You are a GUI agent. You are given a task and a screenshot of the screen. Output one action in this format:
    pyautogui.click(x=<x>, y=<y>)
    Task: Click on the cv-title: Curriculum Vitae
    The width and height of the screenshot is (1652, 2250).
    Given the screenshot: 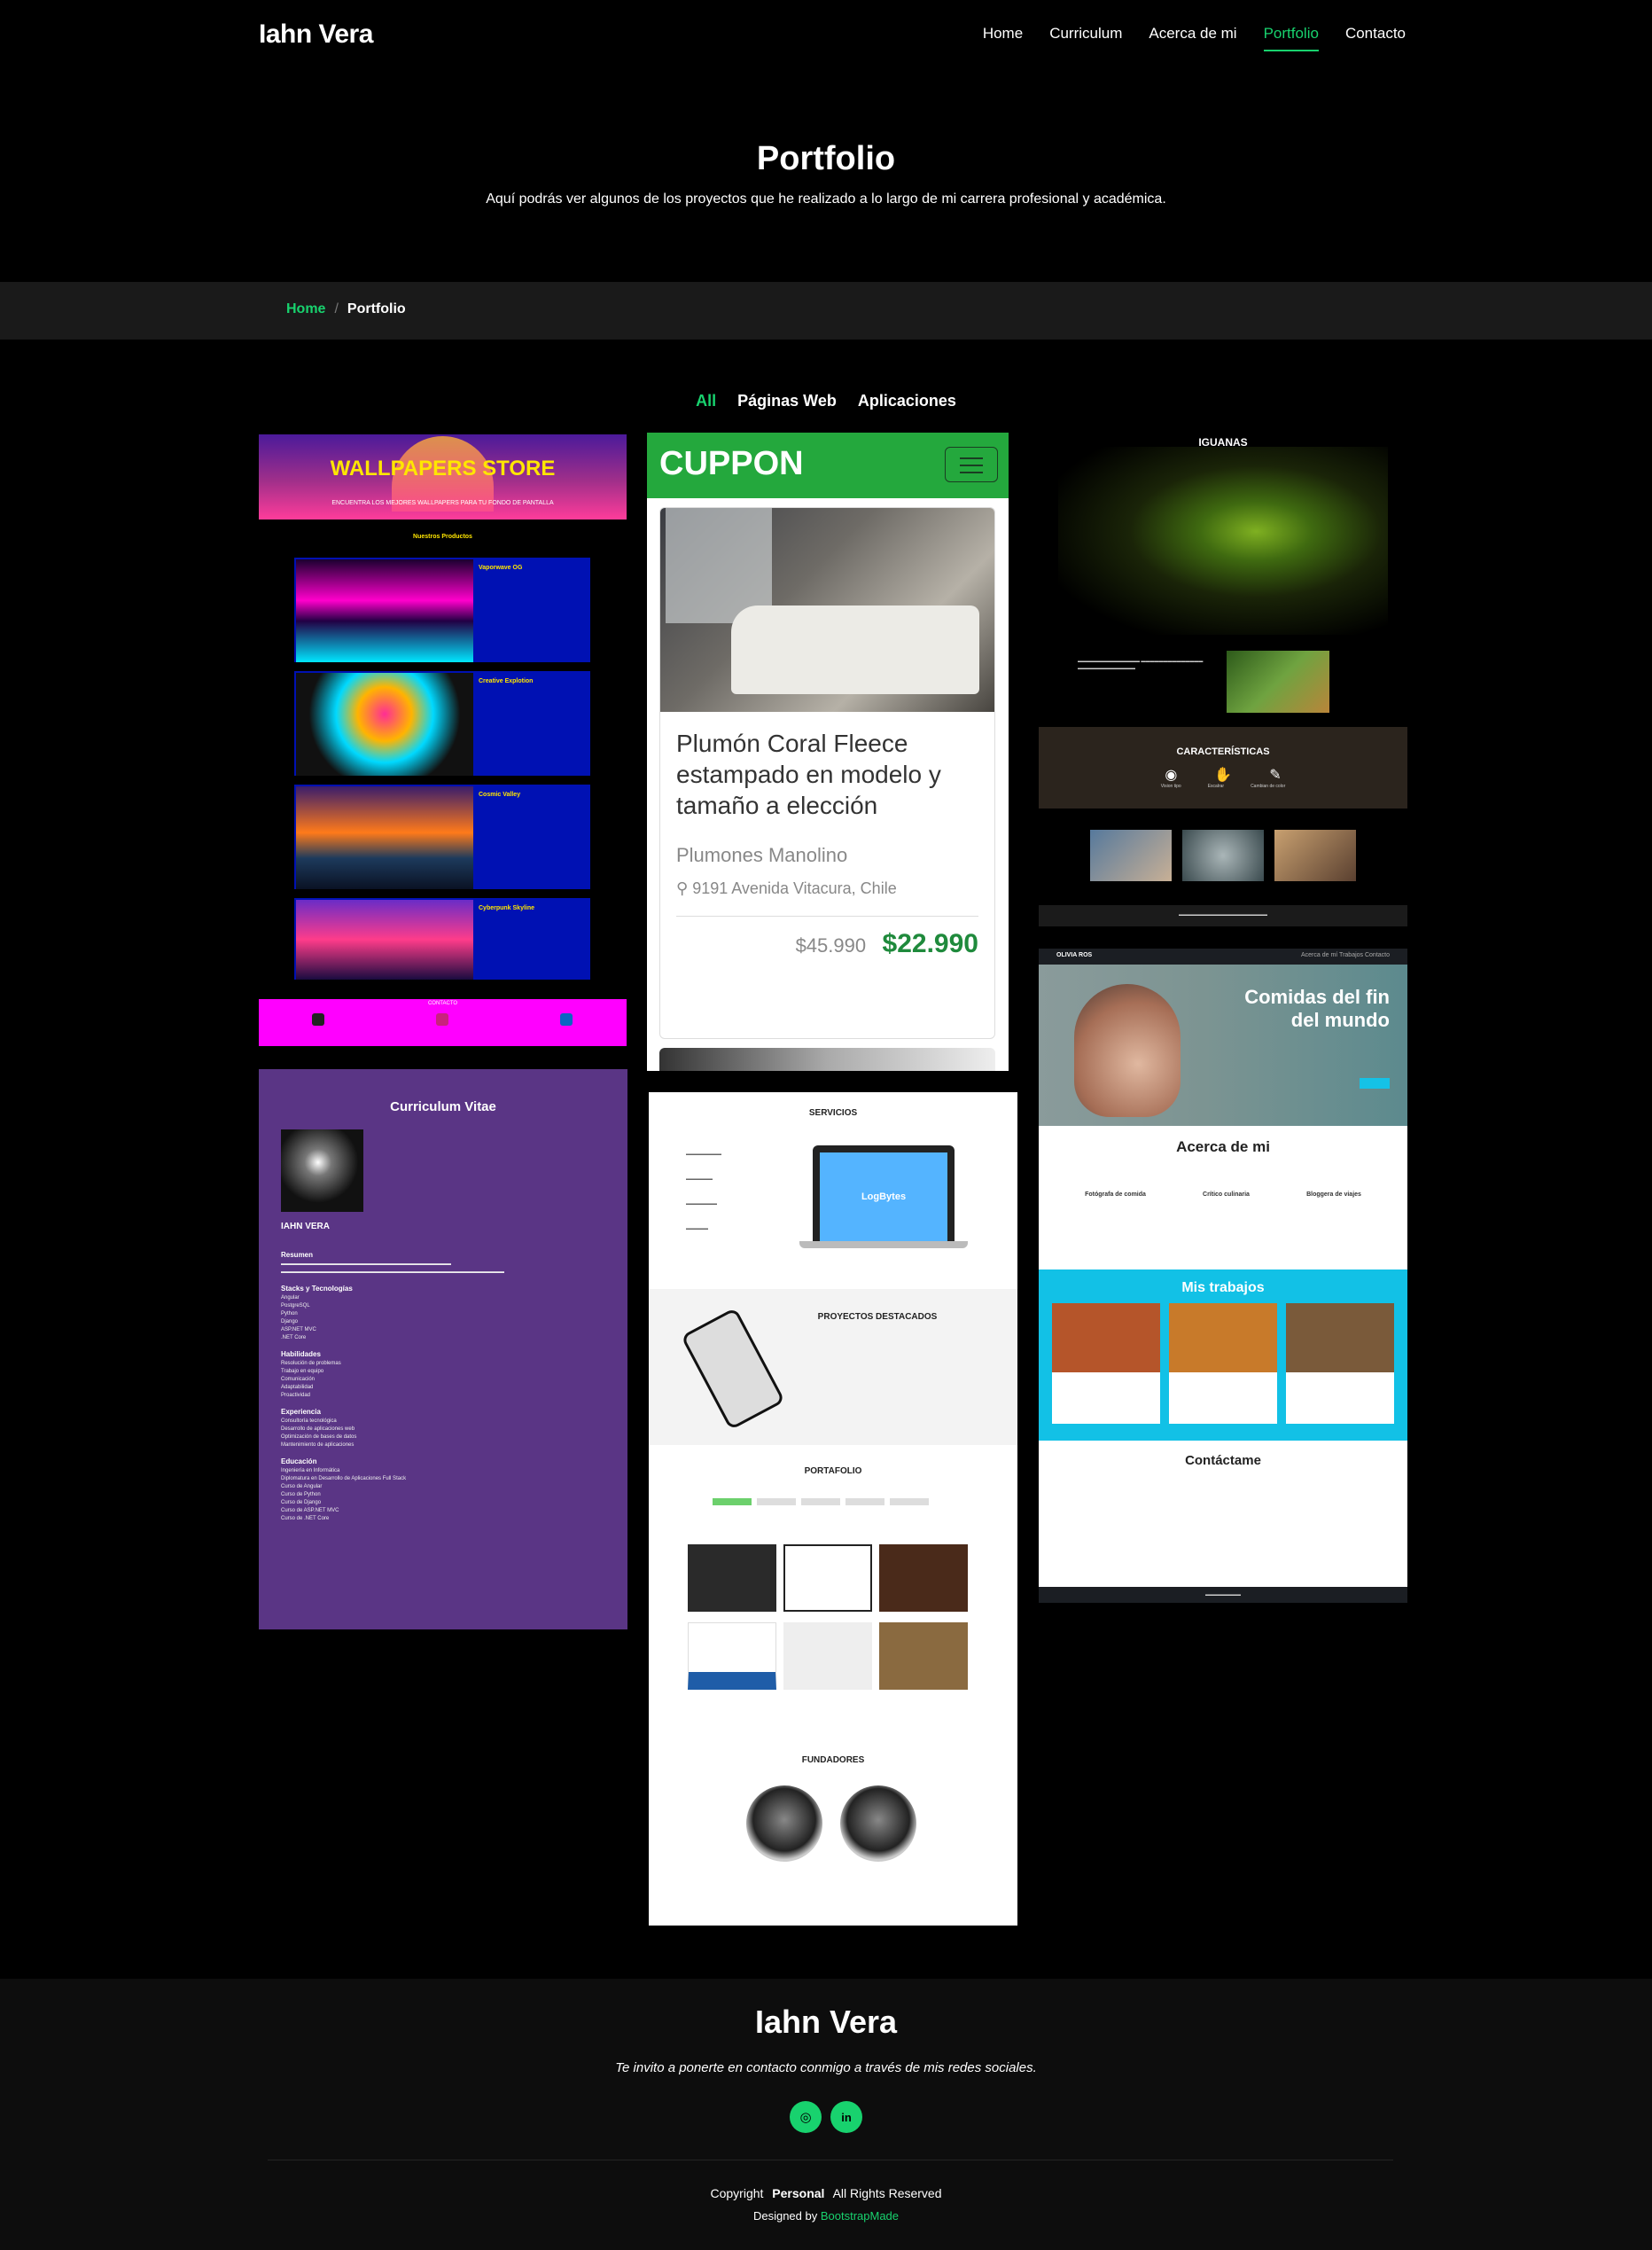 What is the action you would take?
    pyautogui.click(x=443, y=1106)
    